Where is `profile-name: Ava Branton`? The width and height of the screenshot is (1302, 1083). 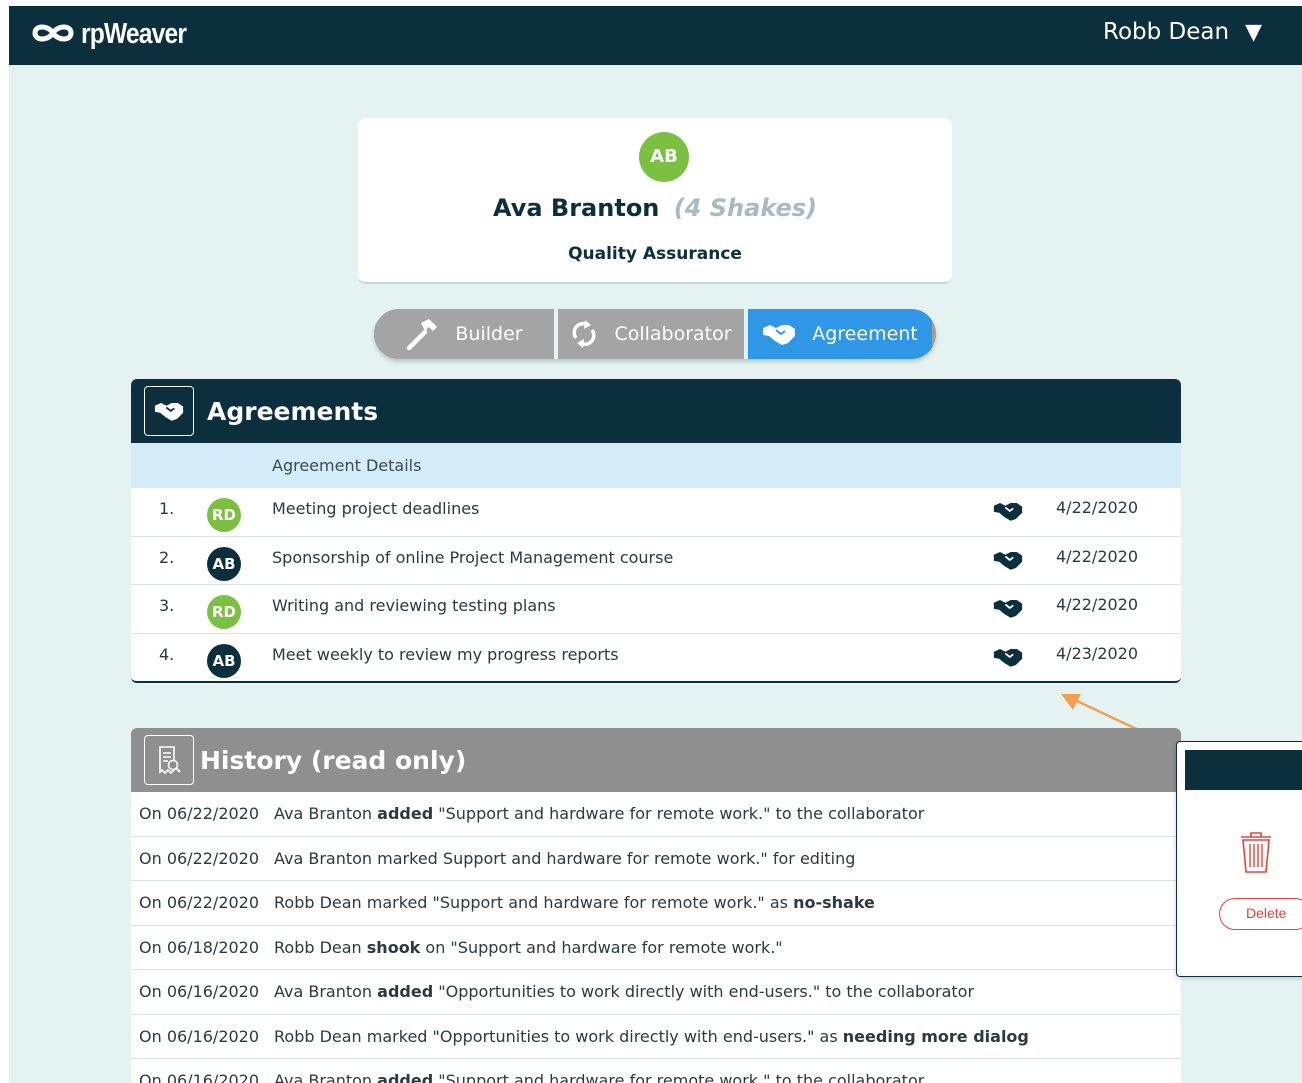
profile-name: Ava Branton is located at coordinates (576, 208).